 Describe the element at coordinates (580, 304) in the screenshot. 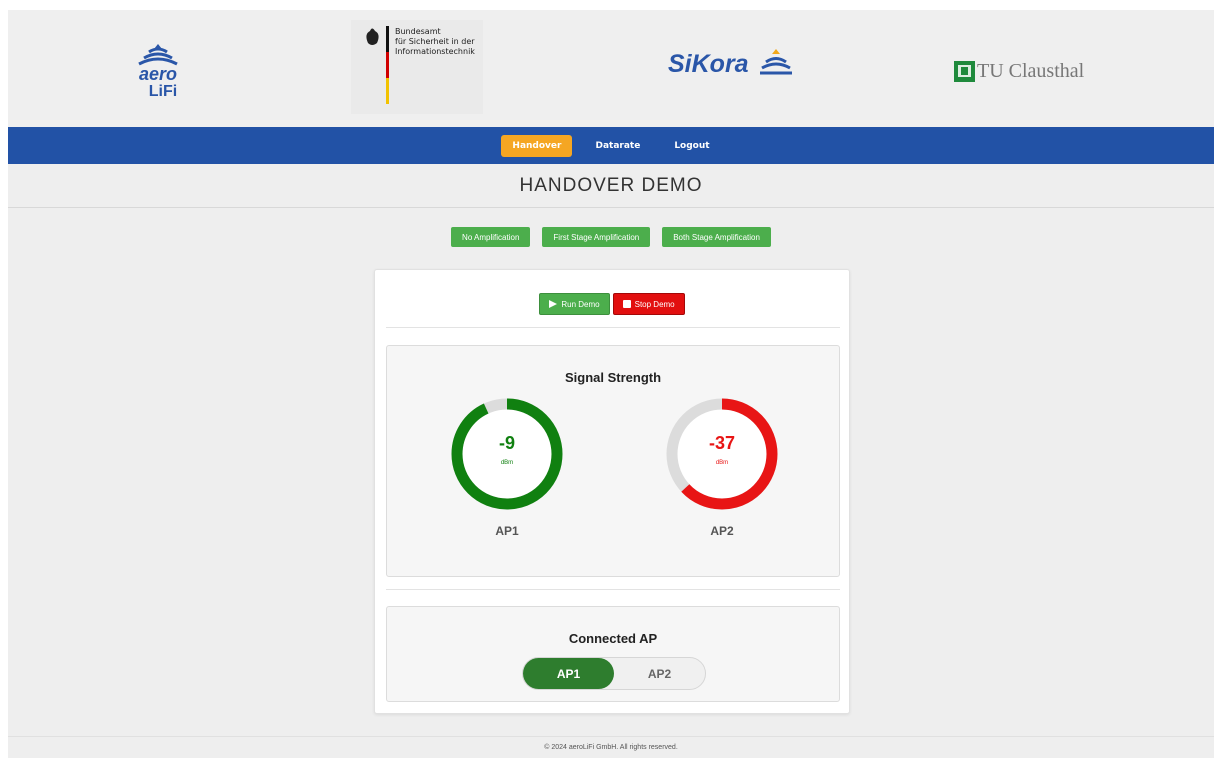

I see `run-demo-label: Run Demo` at that location.